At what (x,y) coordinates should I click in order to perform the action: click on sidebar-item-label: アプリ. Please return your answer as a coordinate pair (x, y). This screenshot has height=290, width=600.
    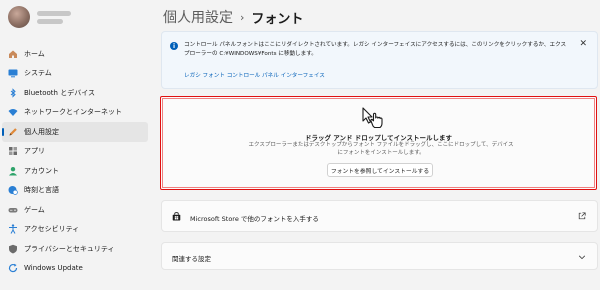
    Looking at the image, I should click on (34, 151).